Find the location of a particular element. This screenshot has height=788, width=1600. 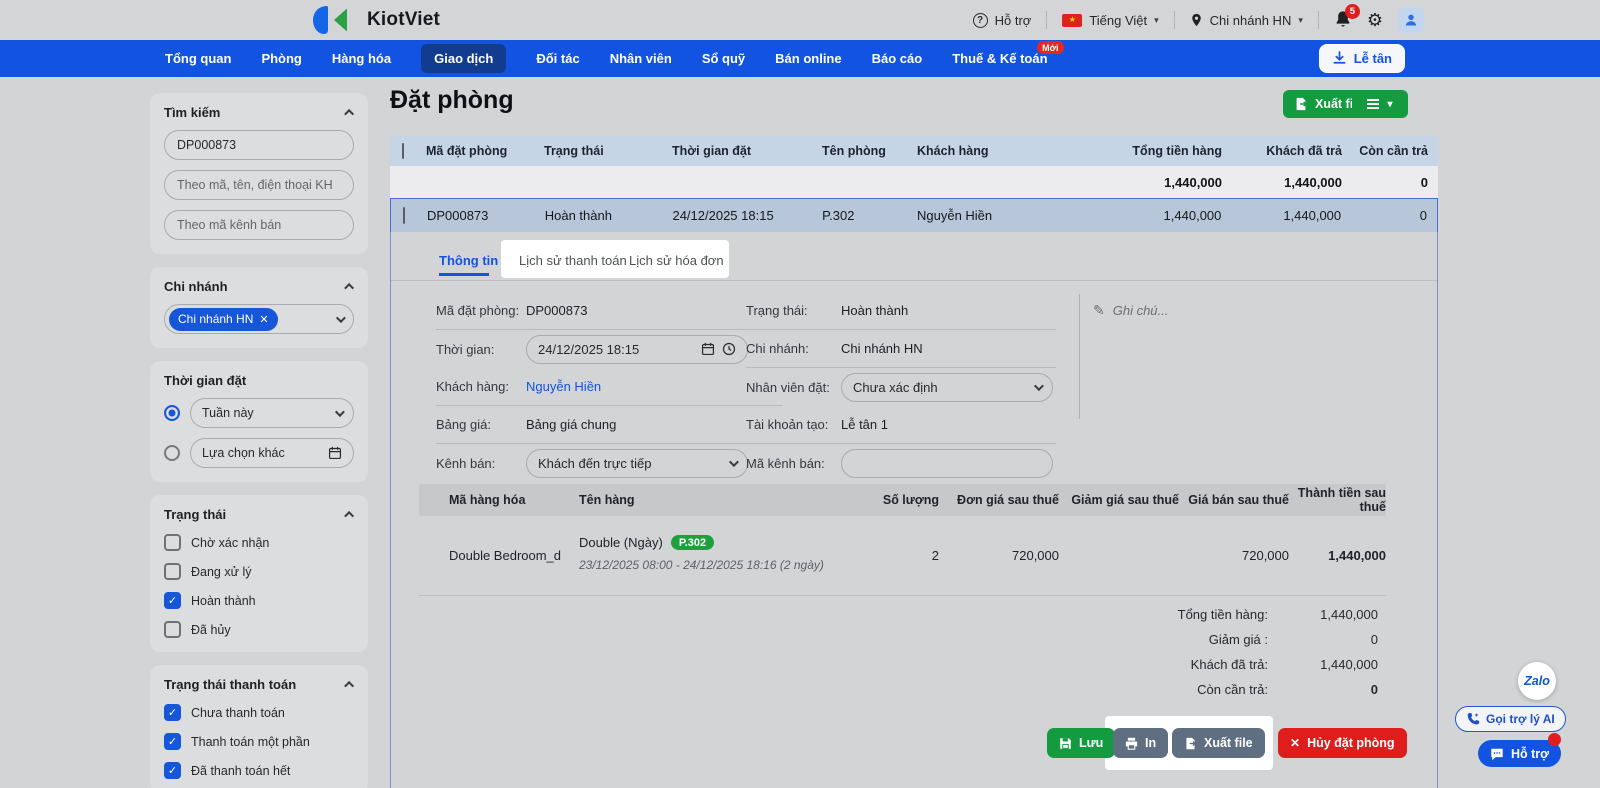

zalo-label: Zalo is located at coordinates (1537, 681).